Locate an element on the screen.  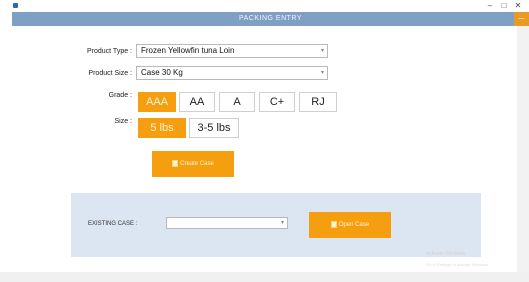
window-titlebar is located at coordinates (264, 6).